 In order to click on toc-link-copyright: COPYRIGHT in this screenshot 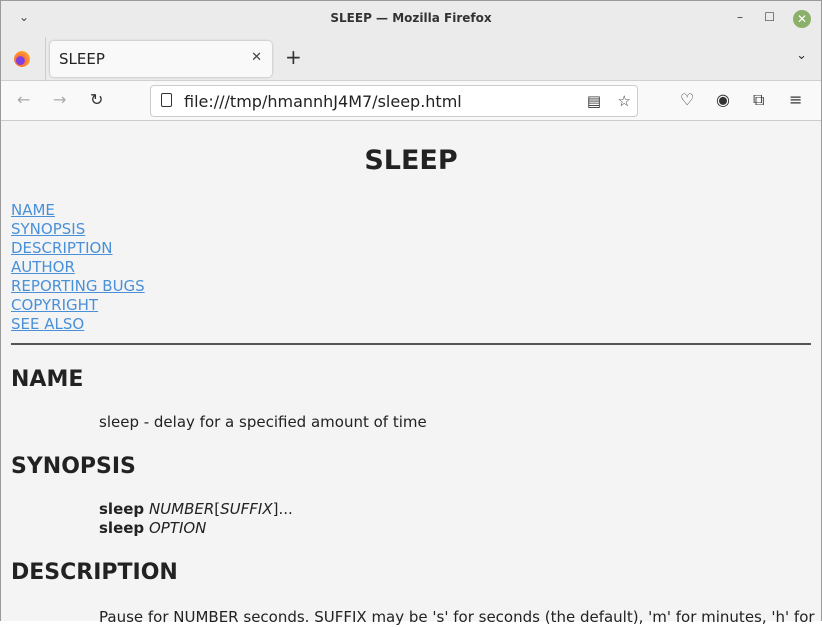, I will do `click(411, 305)`.